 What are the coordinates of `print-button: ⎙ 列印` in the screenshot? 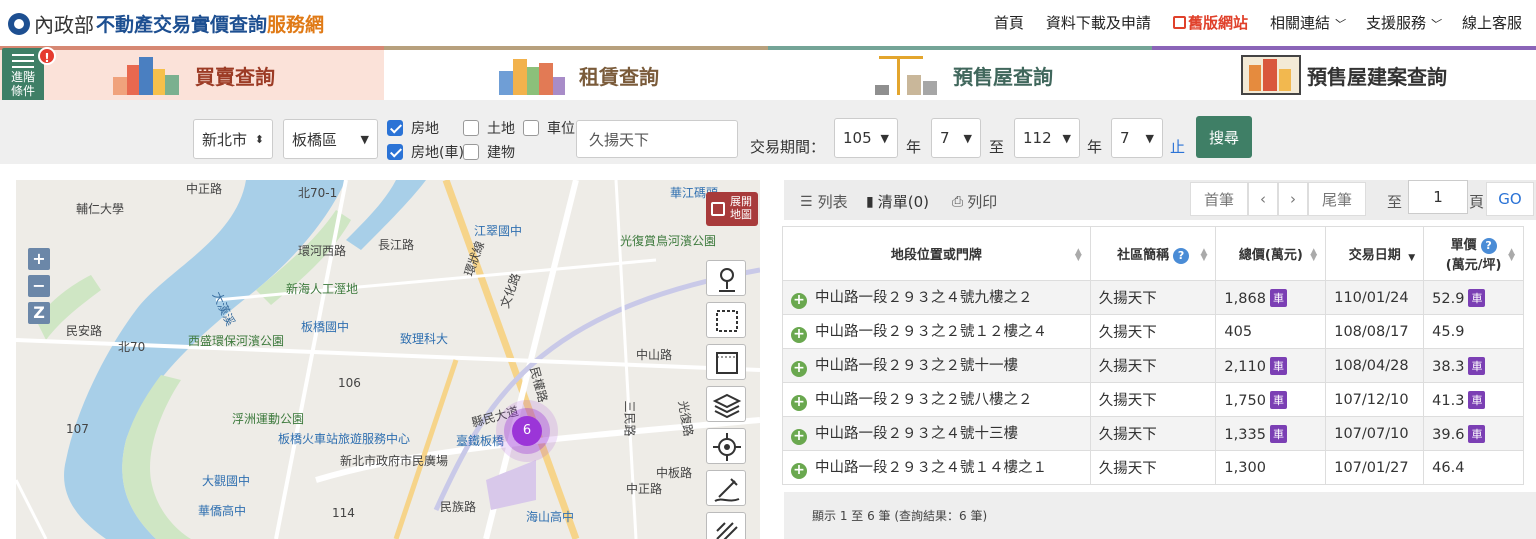 It's located at (974, 201).